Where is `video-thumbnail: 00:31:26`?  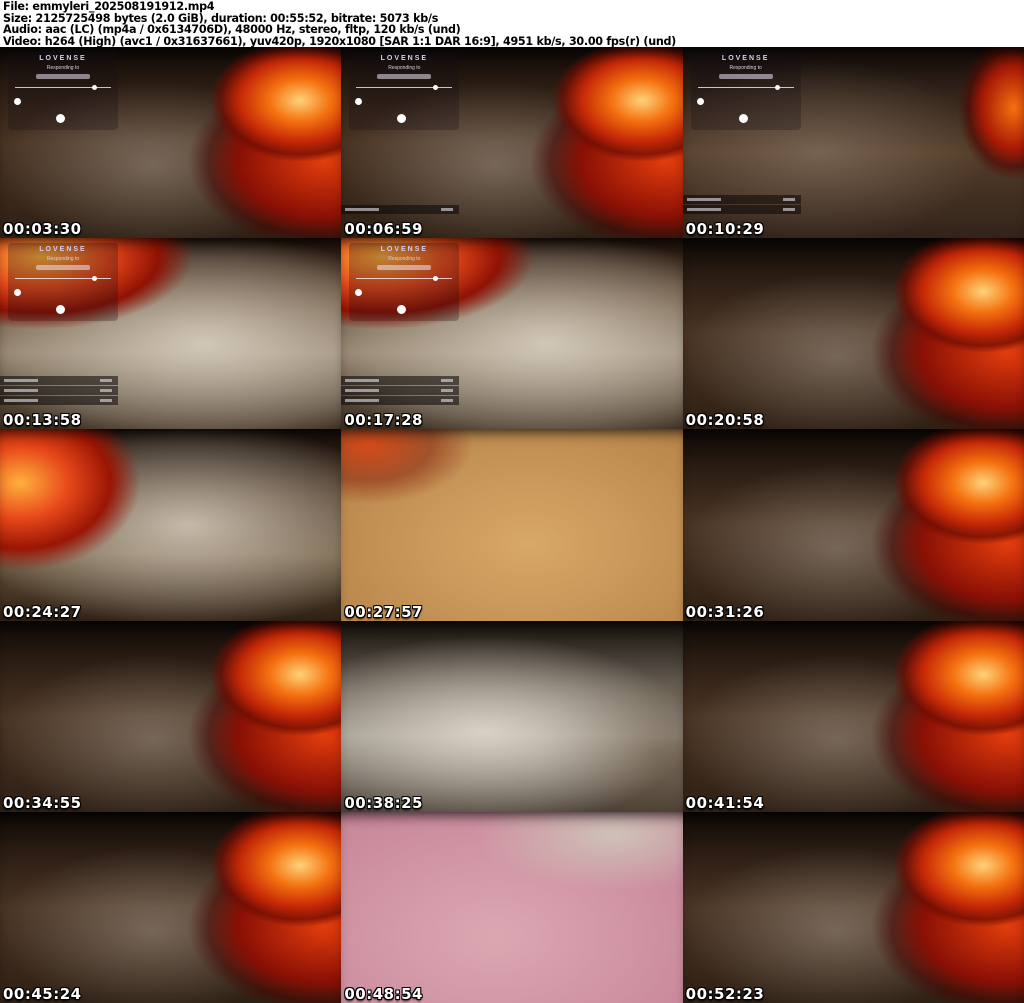 video-thumbnail: 00:31:26 is located at coordinates (853, 525).